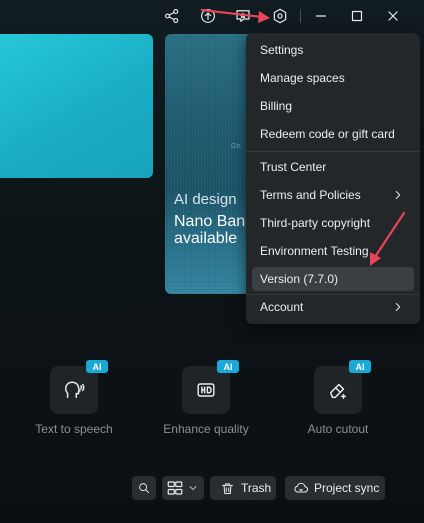  I want to click on menu-divider, so click(333, 151).